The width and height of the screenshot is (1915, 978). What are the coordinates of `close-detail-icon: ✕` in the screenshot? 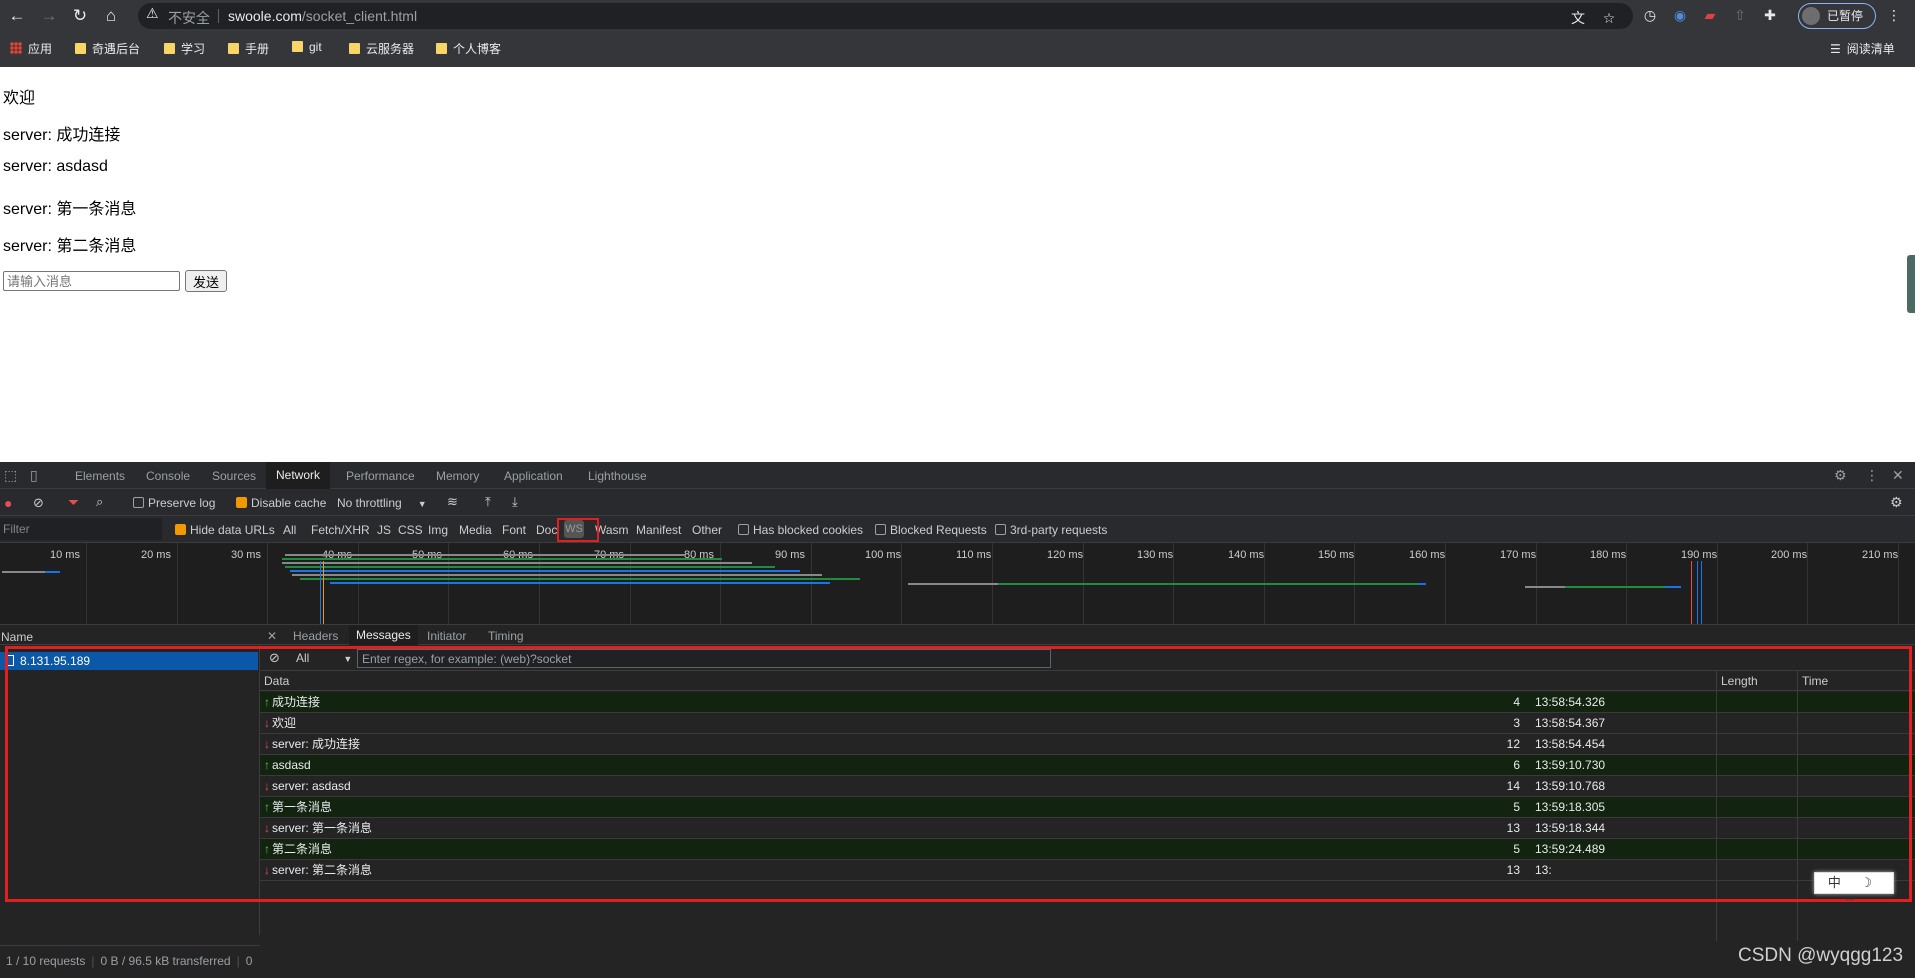 It's located at (272, 636).